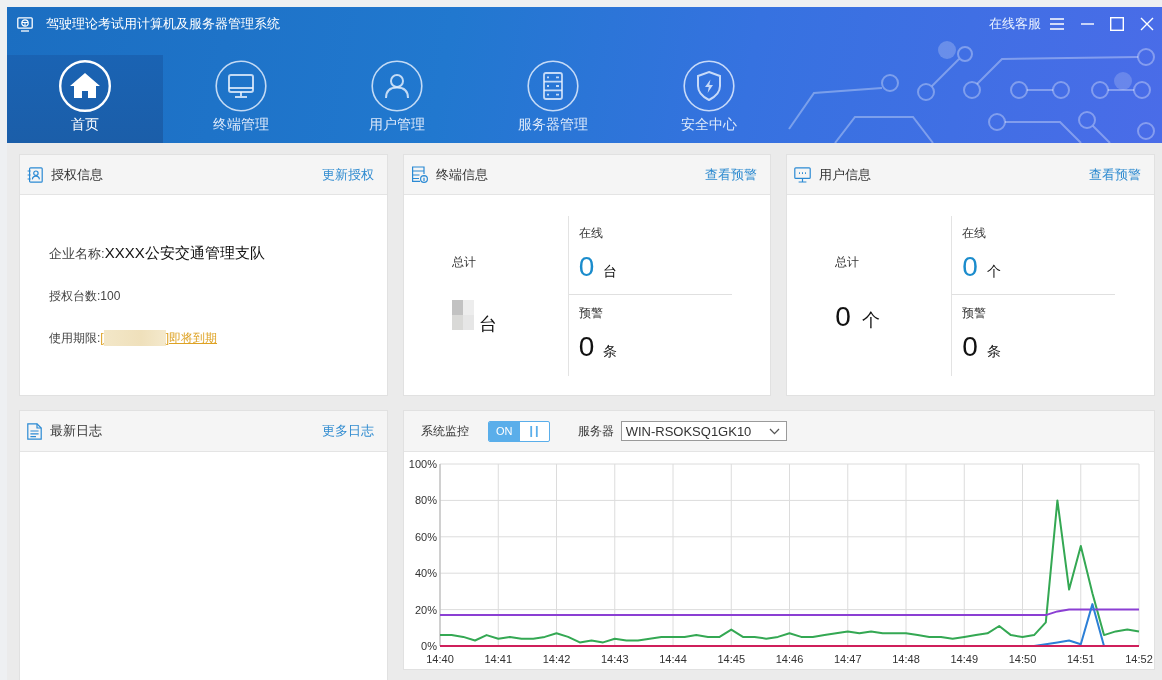 This screenshot has width=1162, height=680. What do you see at coordinates (425, 609) in the screenshot?
I see `y-axis-label: 20%` at bounding box center [425, 609].